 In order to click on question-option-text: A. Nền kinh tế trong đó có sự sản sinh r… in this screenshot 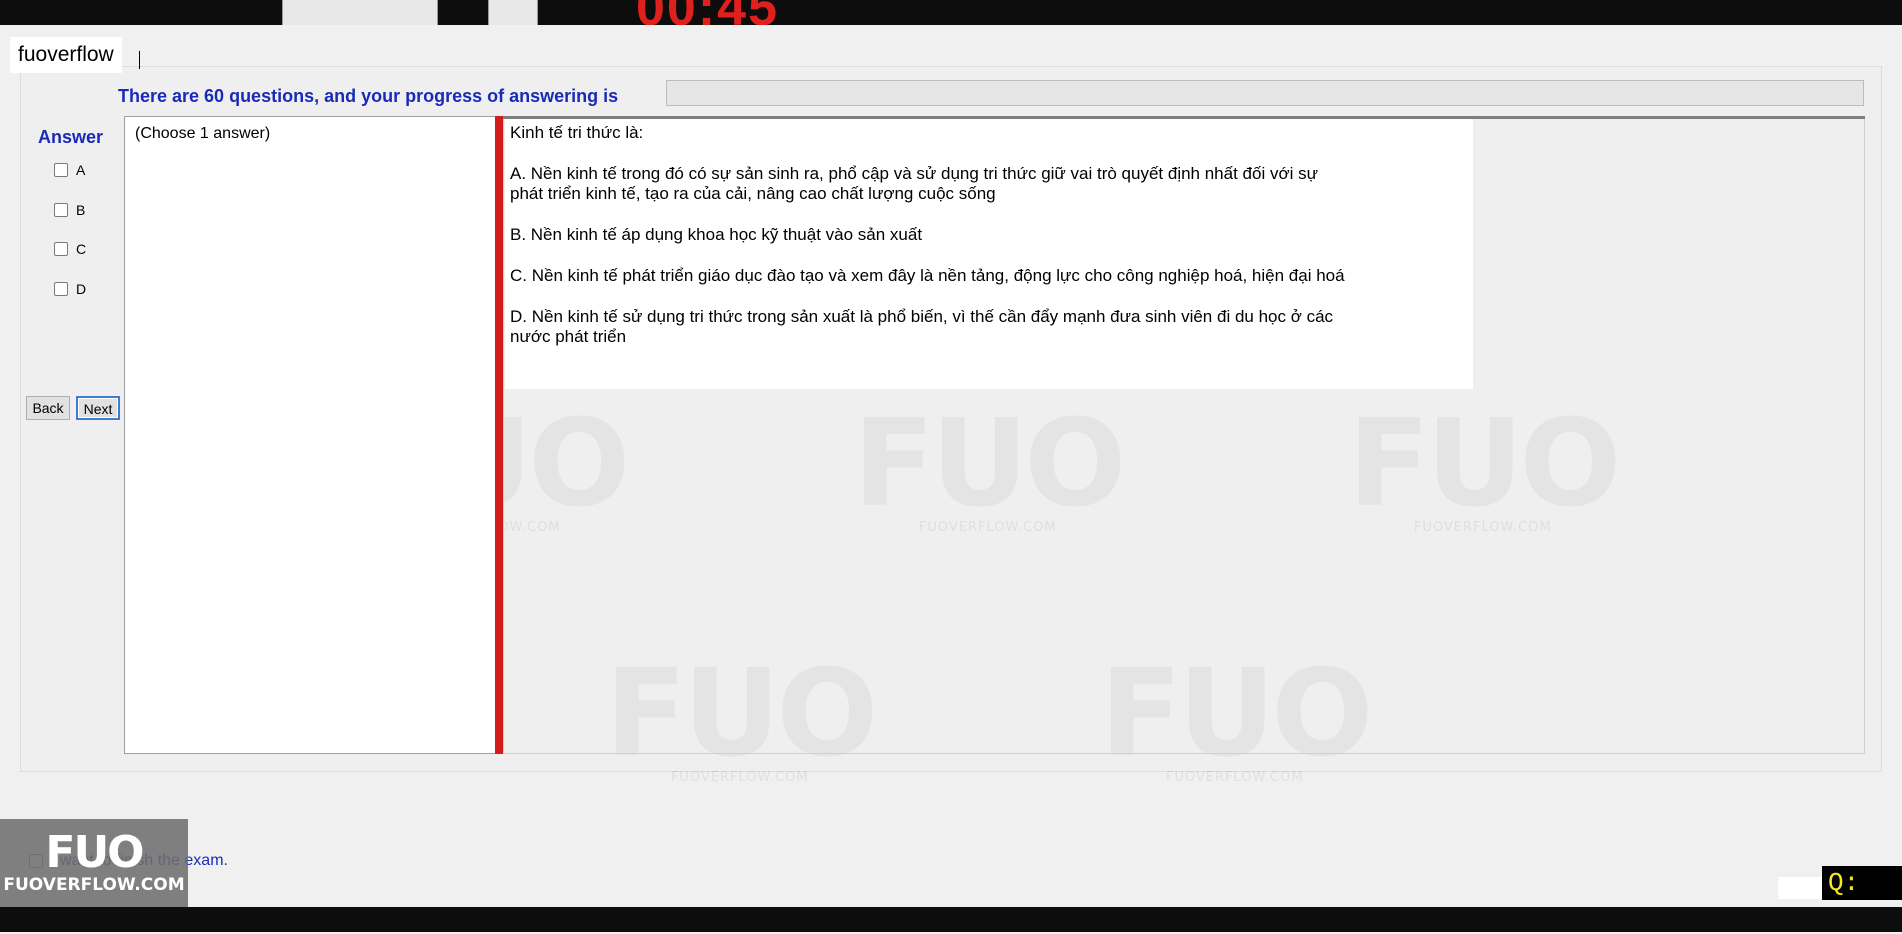, I will do `click(914, 173)`.